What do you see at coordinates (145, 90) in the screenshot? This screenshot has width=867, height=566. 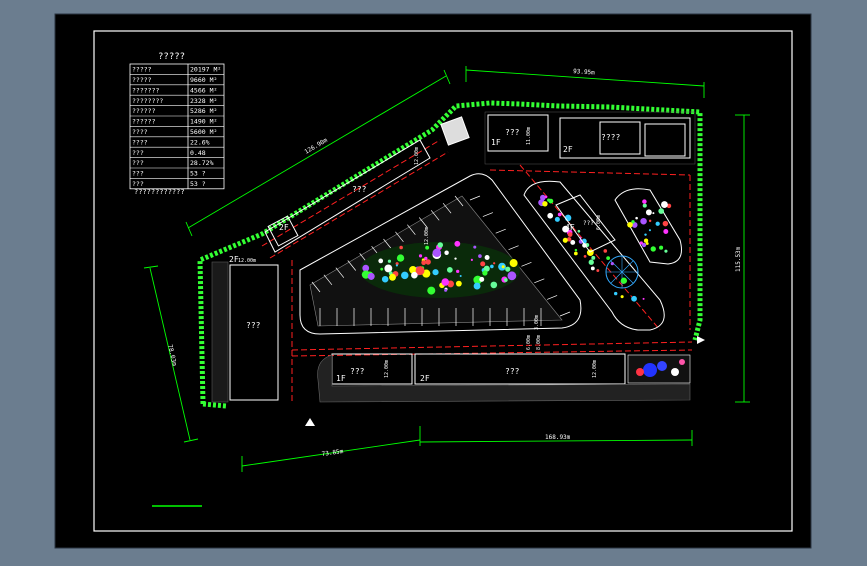 I see `table-cell-label: ???????` at bounding box center [145, 90].